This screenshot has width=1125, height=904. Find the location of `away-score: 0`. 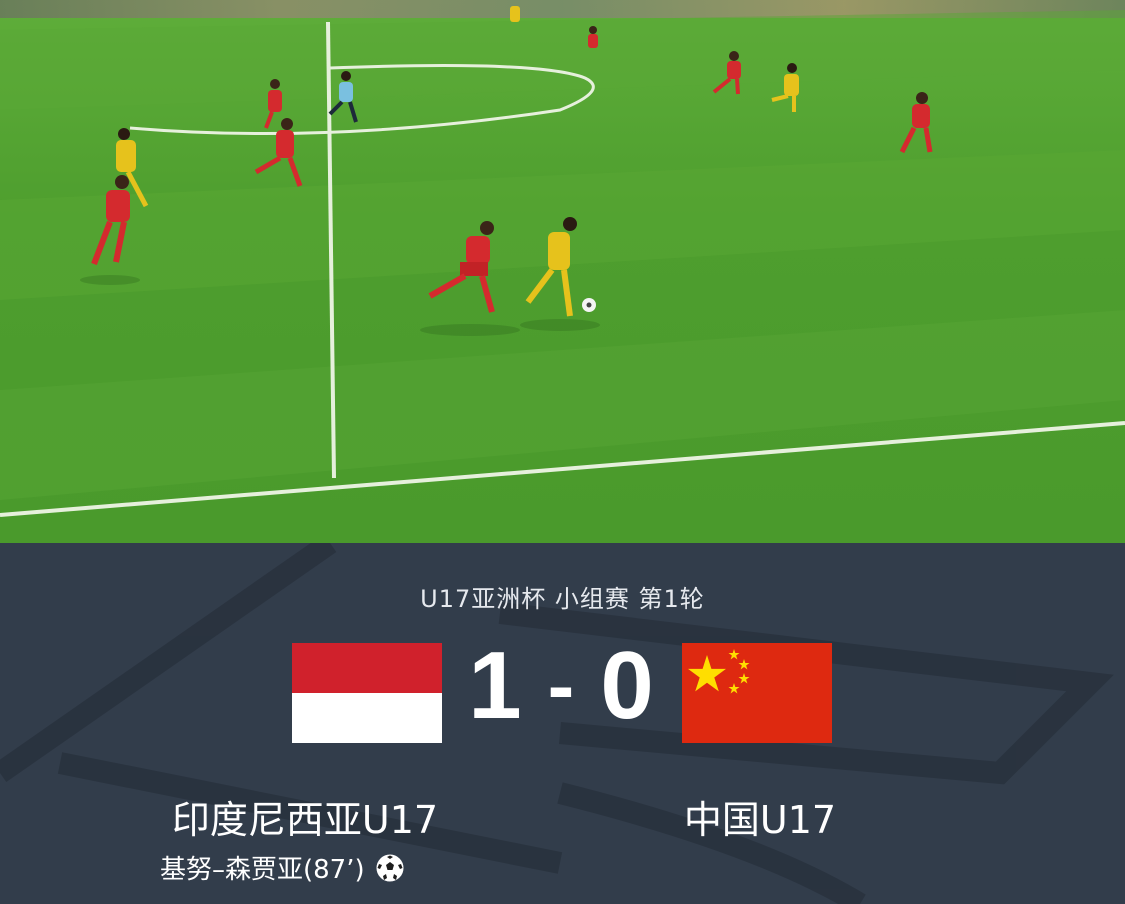

away-score: 0 is located at coordinates (628, 685).